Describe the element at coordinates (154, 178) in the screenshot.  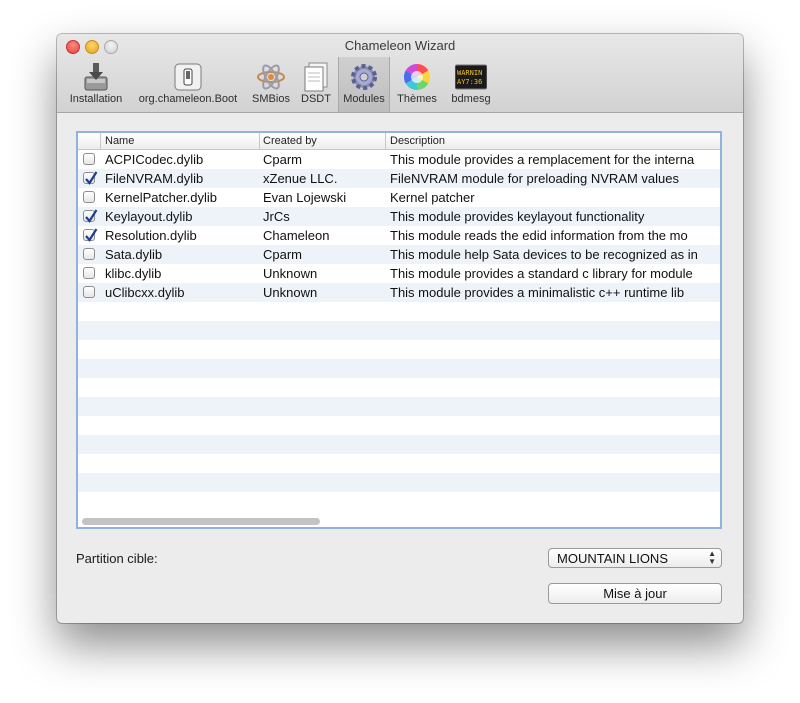
I see `module-name-cell: FileNVRAM.dylib` at that location.